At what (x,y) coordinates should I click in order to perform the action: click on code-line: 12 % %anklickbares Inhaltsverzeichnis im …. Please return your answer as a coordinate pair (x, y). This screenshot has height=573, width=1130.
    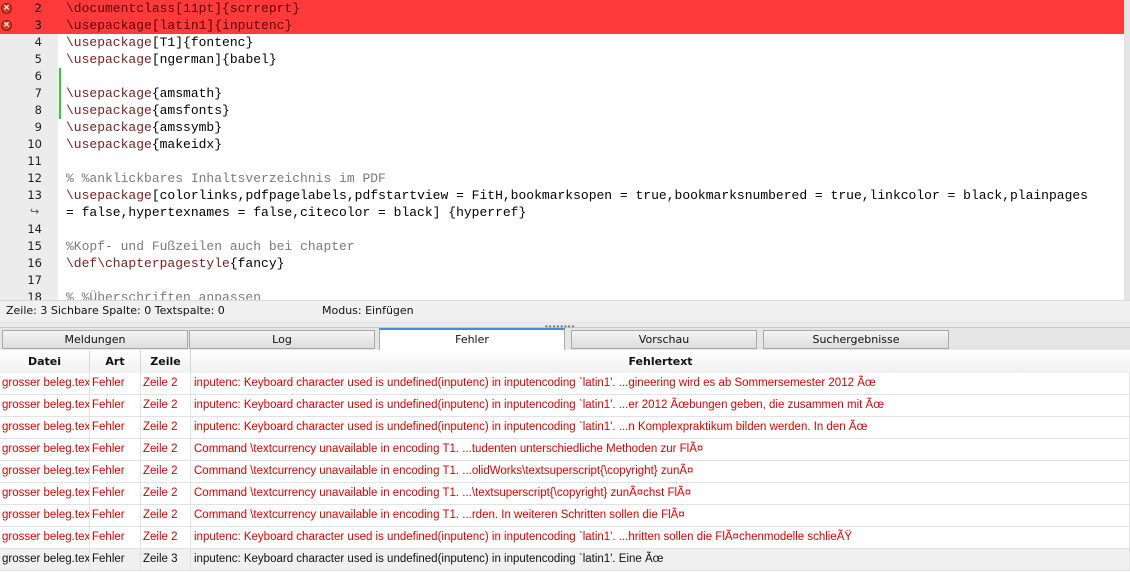
    Looking at the image, I should click on (562, 178).